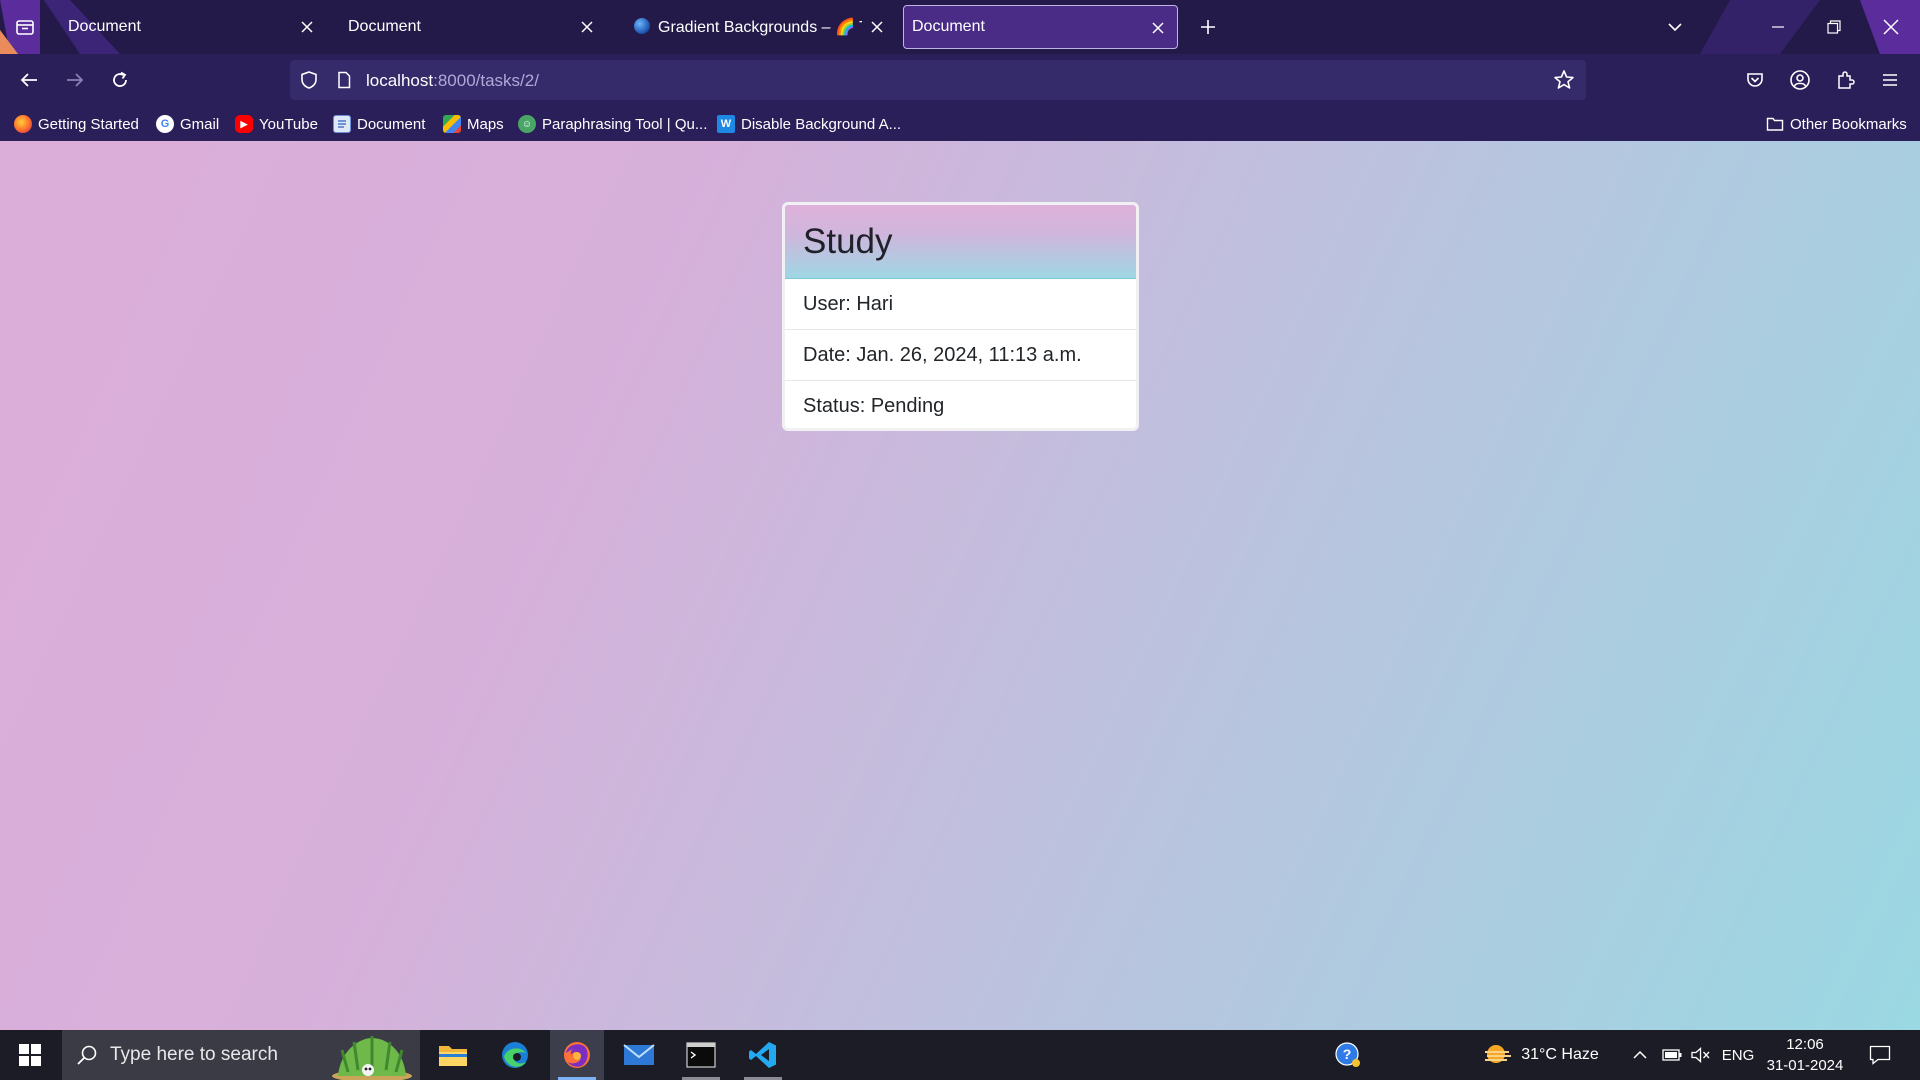 The height and width of the screenshot is (1080, 1920). I want to click on taskbar-mail, so click(639, 1055).